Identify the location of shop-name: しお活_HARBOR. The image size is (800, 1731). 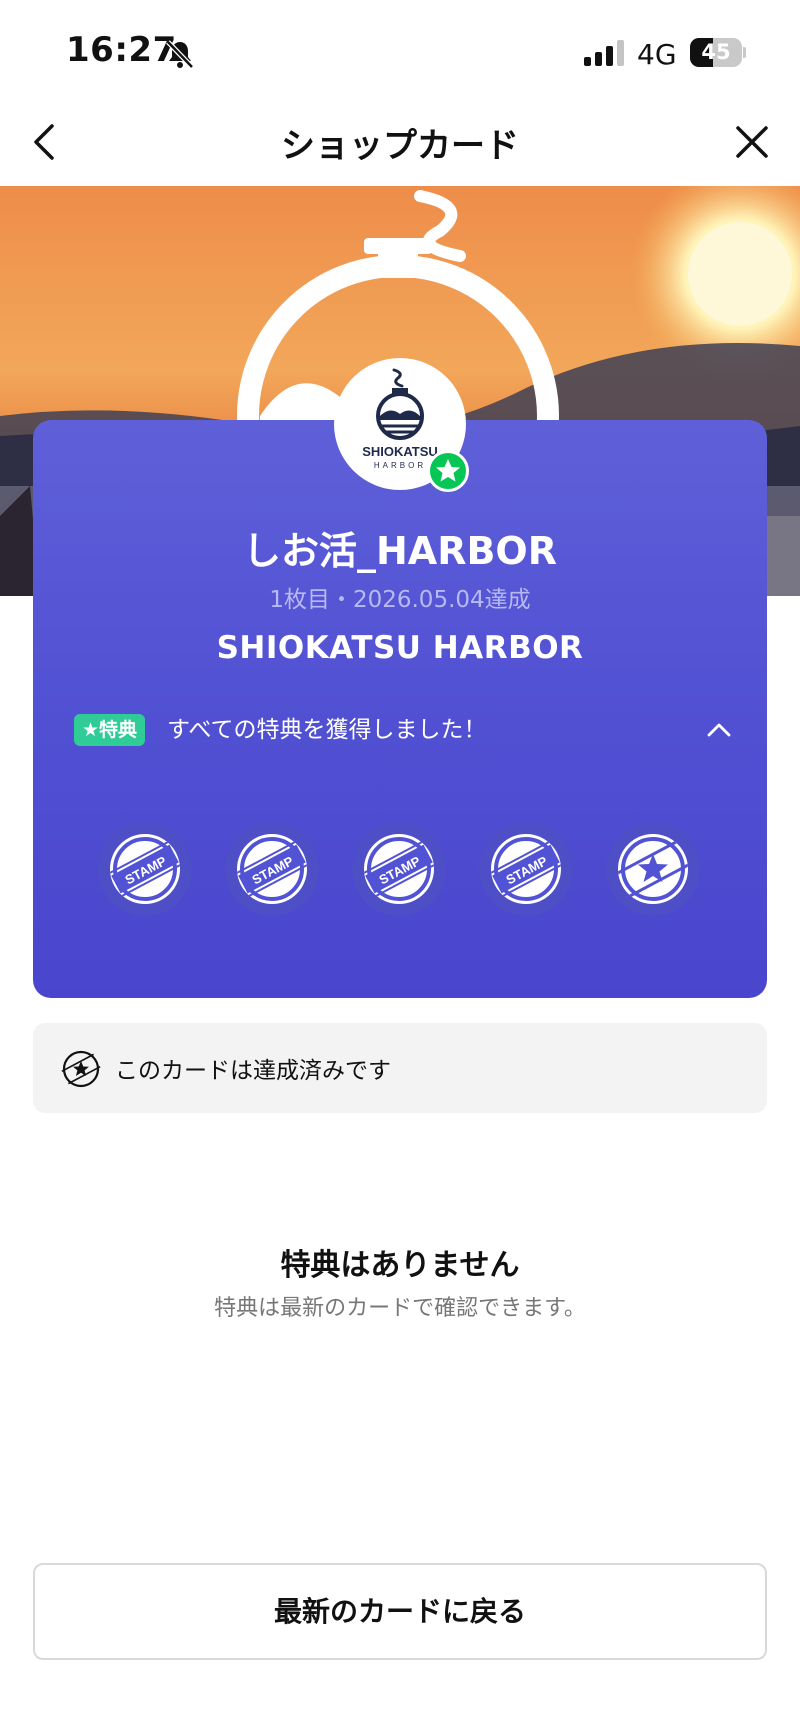
(399, 551).